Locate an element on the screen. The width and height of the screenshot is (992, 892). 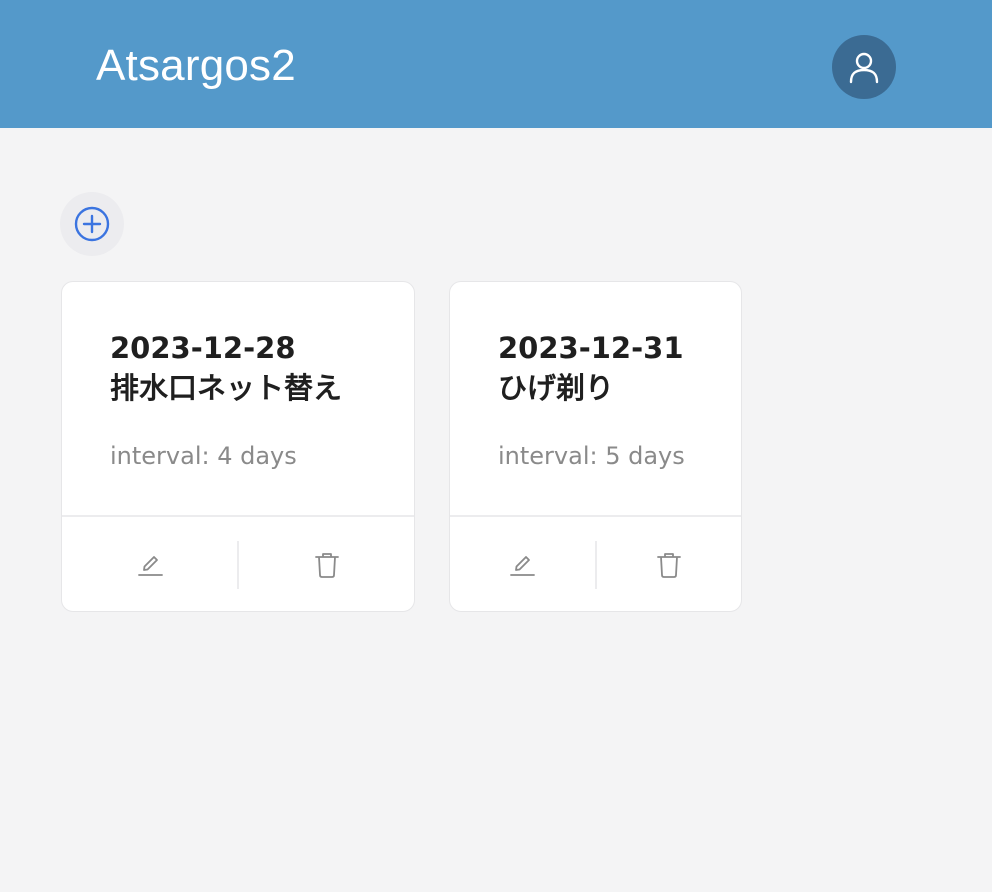
task-card: 2023-12-28 排水口ネット替え interval: 4 days is located at coordinates (238, 446).